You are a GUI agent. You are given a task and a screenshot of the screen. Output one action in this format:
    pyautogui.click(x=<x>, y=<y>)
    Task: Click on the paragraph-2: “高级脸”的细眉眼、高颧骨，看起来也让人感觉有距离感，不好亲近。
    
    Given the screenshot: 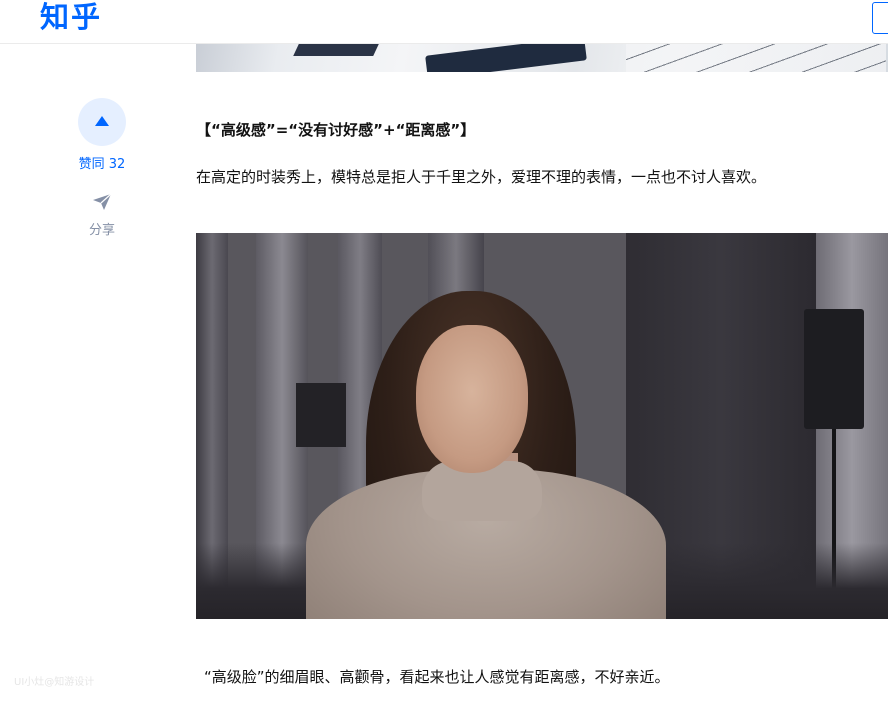 What is the action you would take?
    pyautogui.click(x=437, y=677)
    